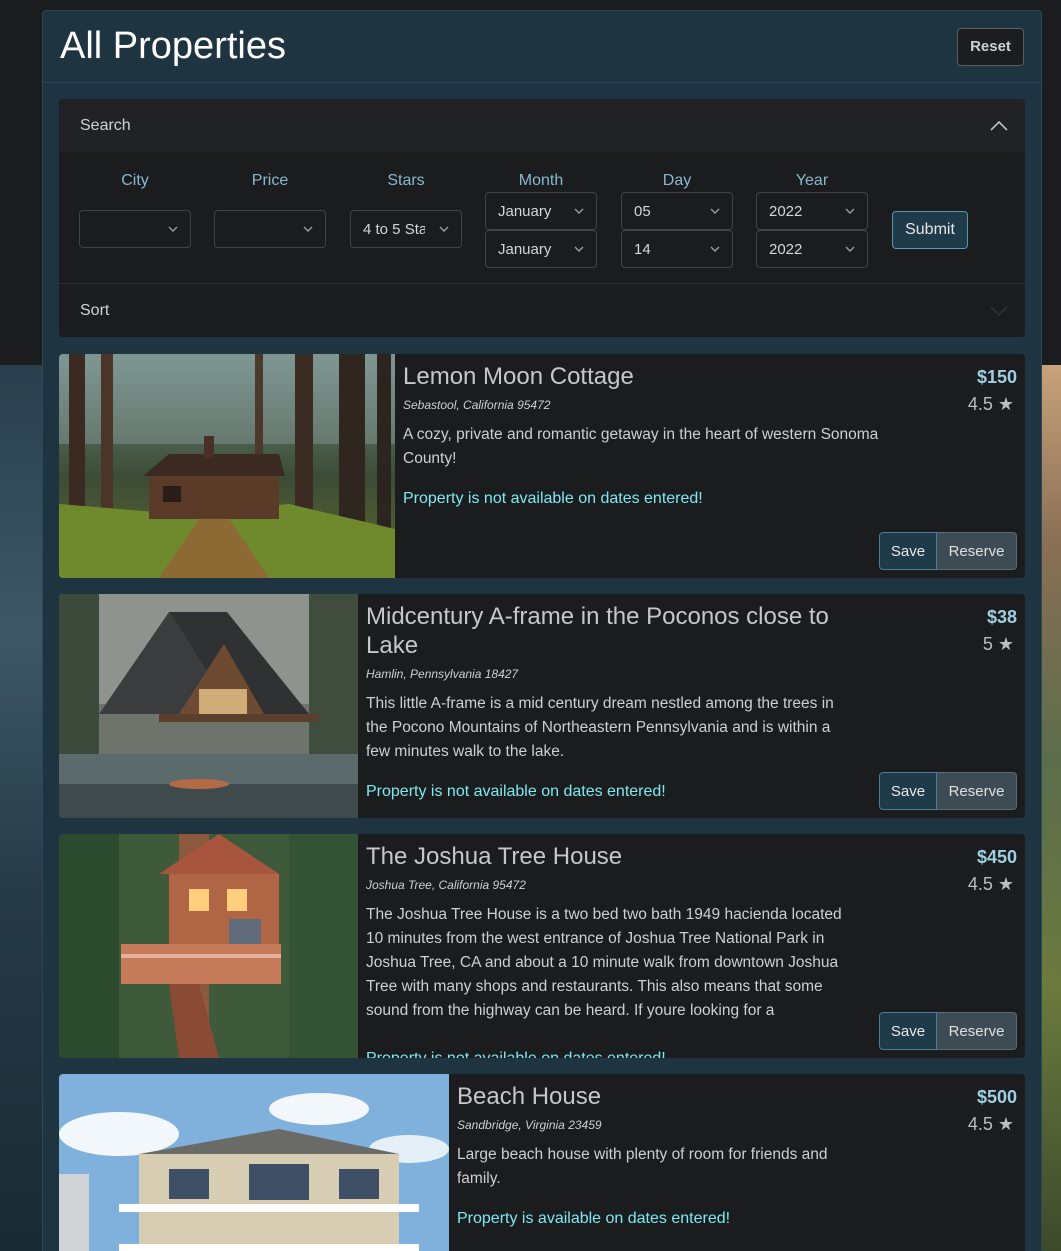 The height and width of the screenshot is (1251, 1061). What do you see at coordinates (135, 229) in the screenshot?
I see `city-select` at bounding box center [135, 229].